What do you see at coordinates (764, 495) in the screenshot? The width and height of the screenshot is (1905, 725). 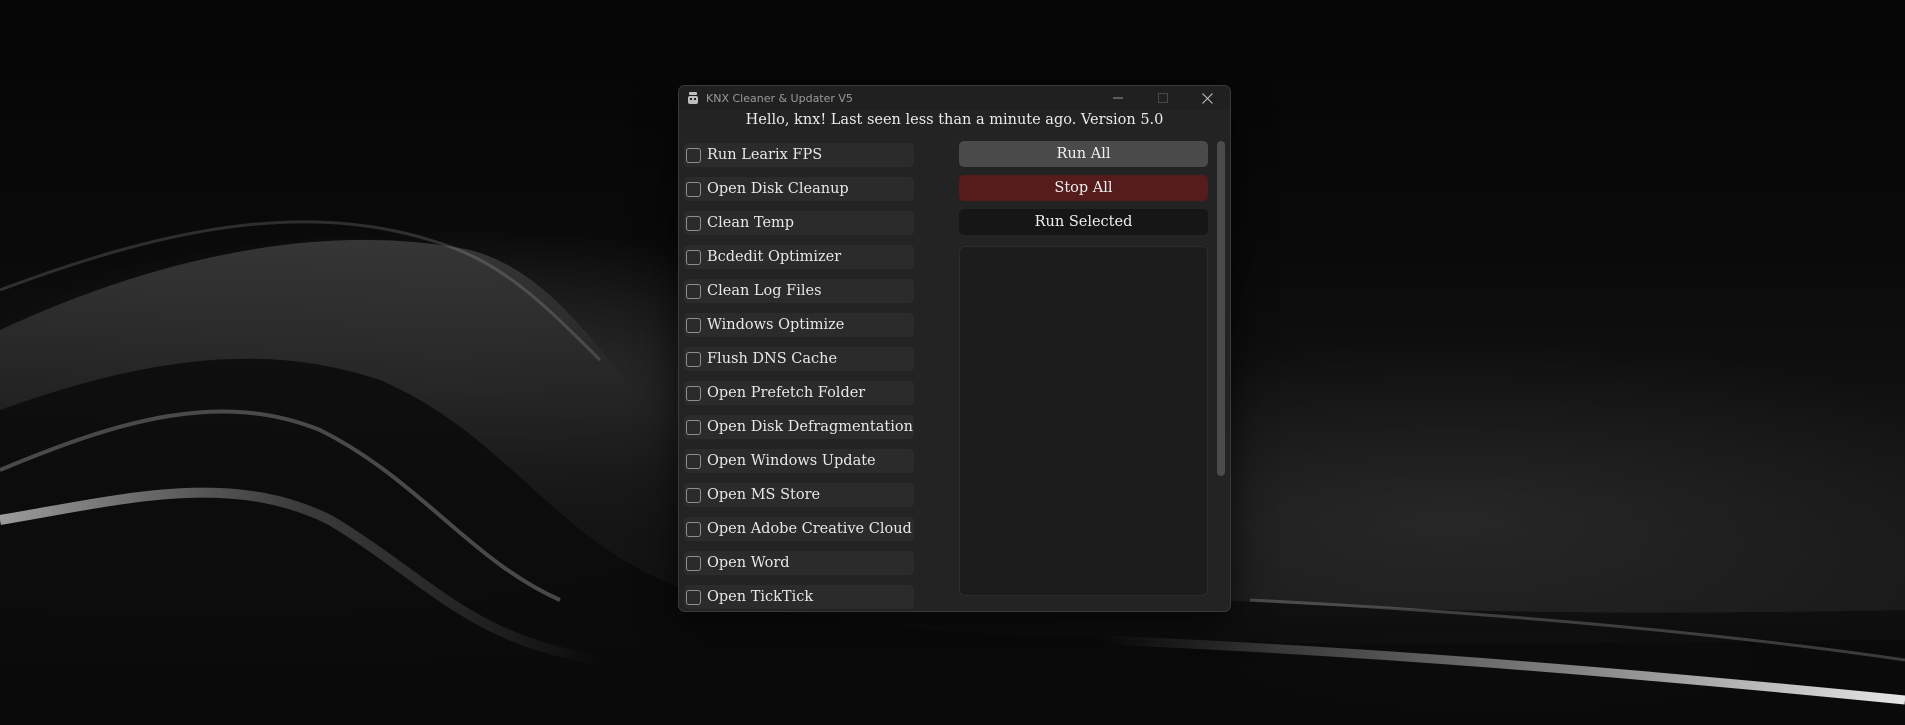 I see `task-label: Open MS Store` at bounding box center [764, 495].